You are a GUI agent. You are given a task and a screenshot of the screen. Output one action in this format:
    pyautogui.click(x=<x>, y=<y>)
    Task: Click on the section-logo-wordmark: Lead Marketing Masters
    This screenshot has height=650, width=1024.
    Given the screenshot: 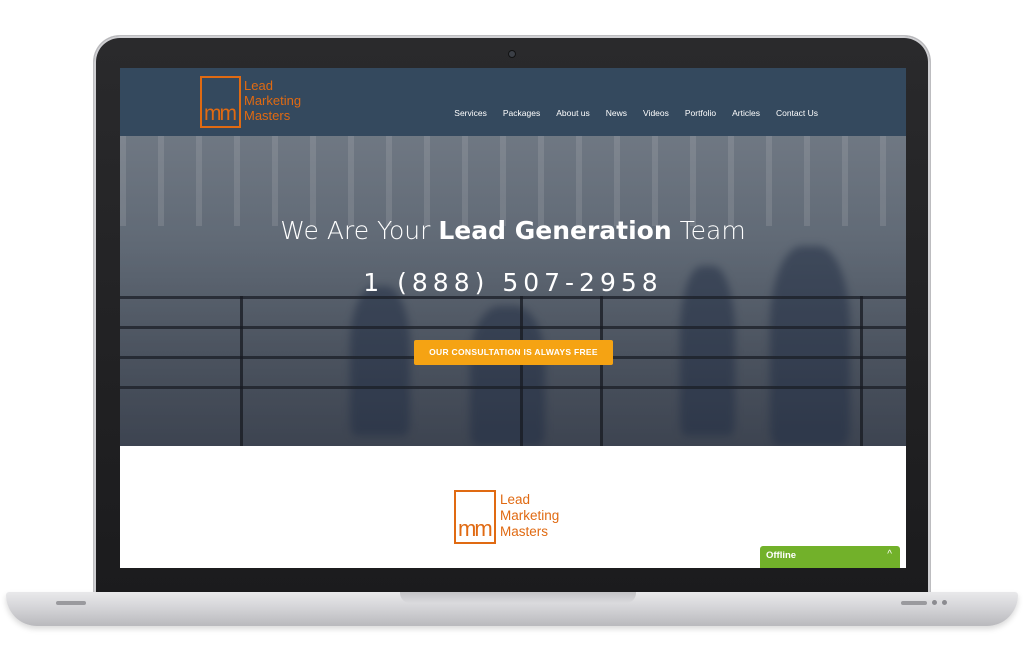 What is the action you would take?
    pyautogui.click(x=529, y=516)
    